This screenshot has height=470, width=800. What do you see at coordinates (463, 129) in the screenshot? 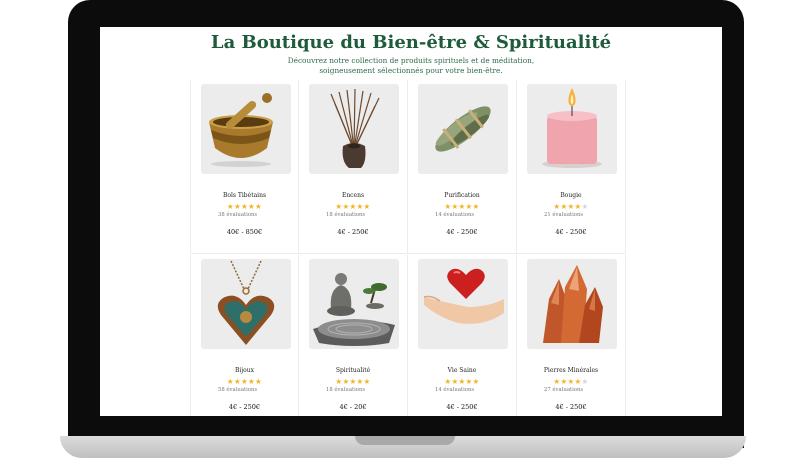
I see `product-image-sage-bundle` at bounding box center [463, 129].